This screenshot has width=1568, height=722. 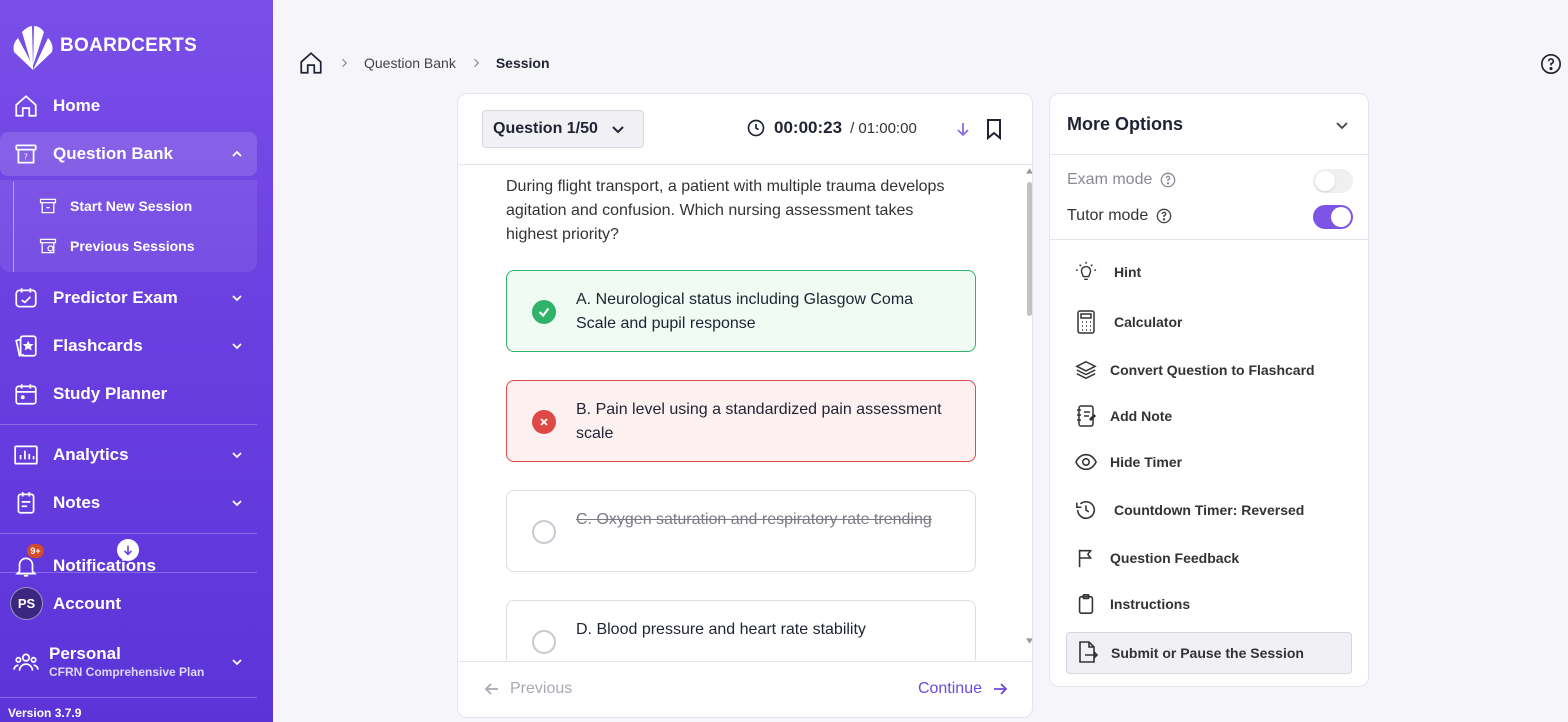 I want to click on arrow-left-icon, so click(x=491, y=689).